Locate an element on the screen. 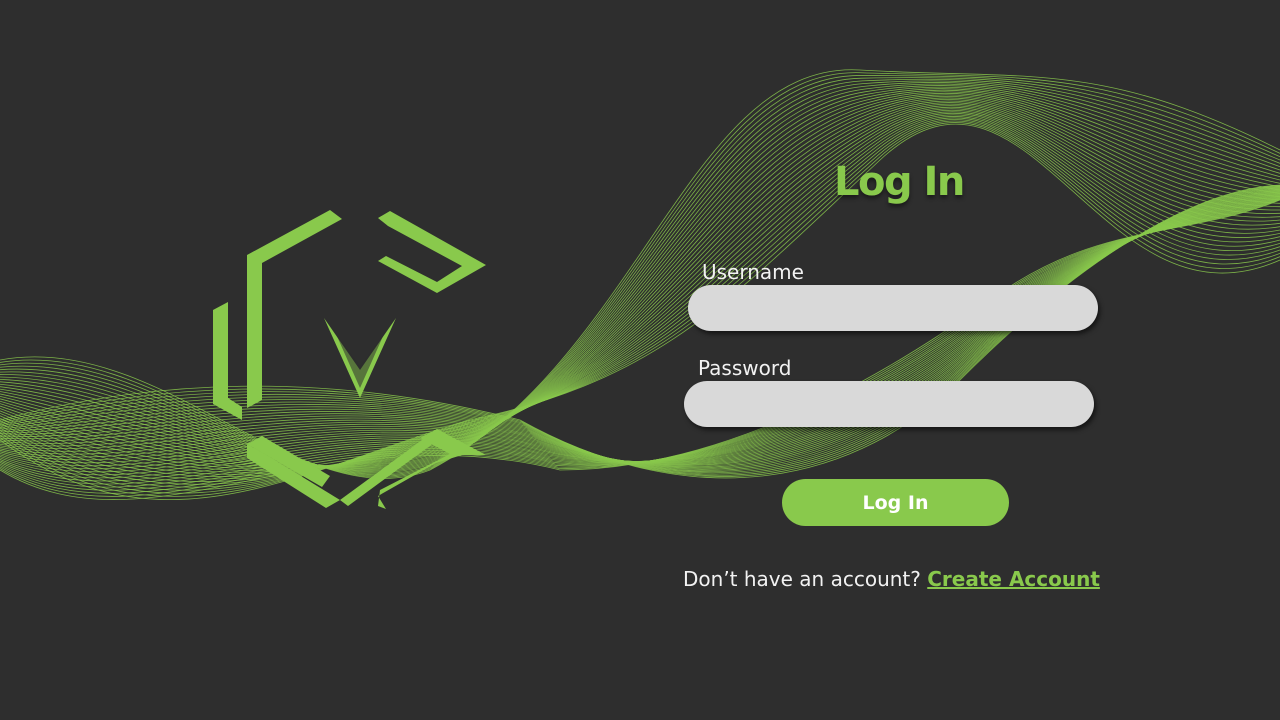 The height and width of the screenshot is (720, 1280). login-button: Log In is located at coordinates (895, 502).